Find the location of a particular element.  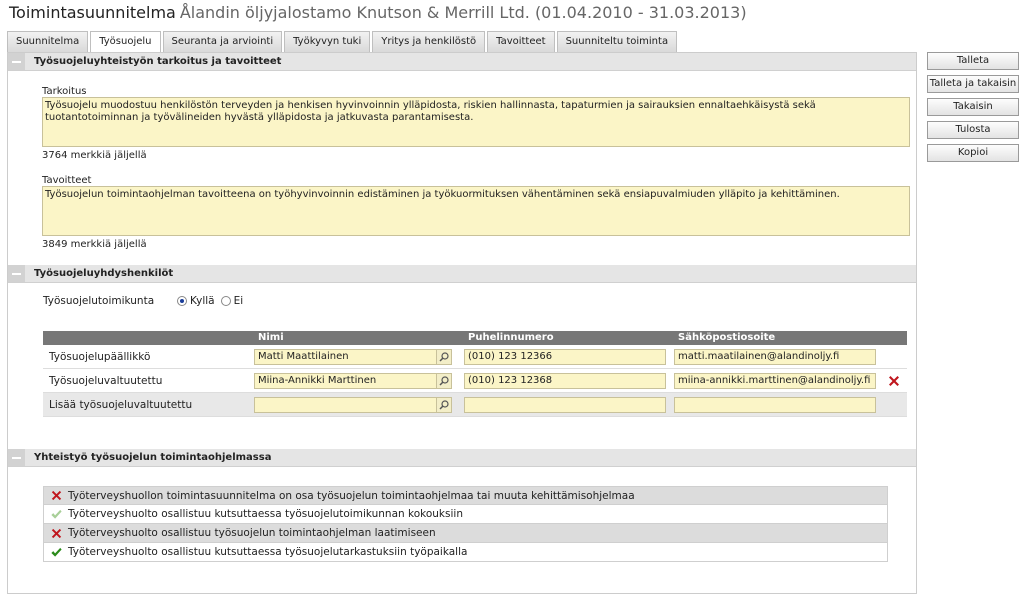

print-button: Tulosta is located at coordinates (973, 130).